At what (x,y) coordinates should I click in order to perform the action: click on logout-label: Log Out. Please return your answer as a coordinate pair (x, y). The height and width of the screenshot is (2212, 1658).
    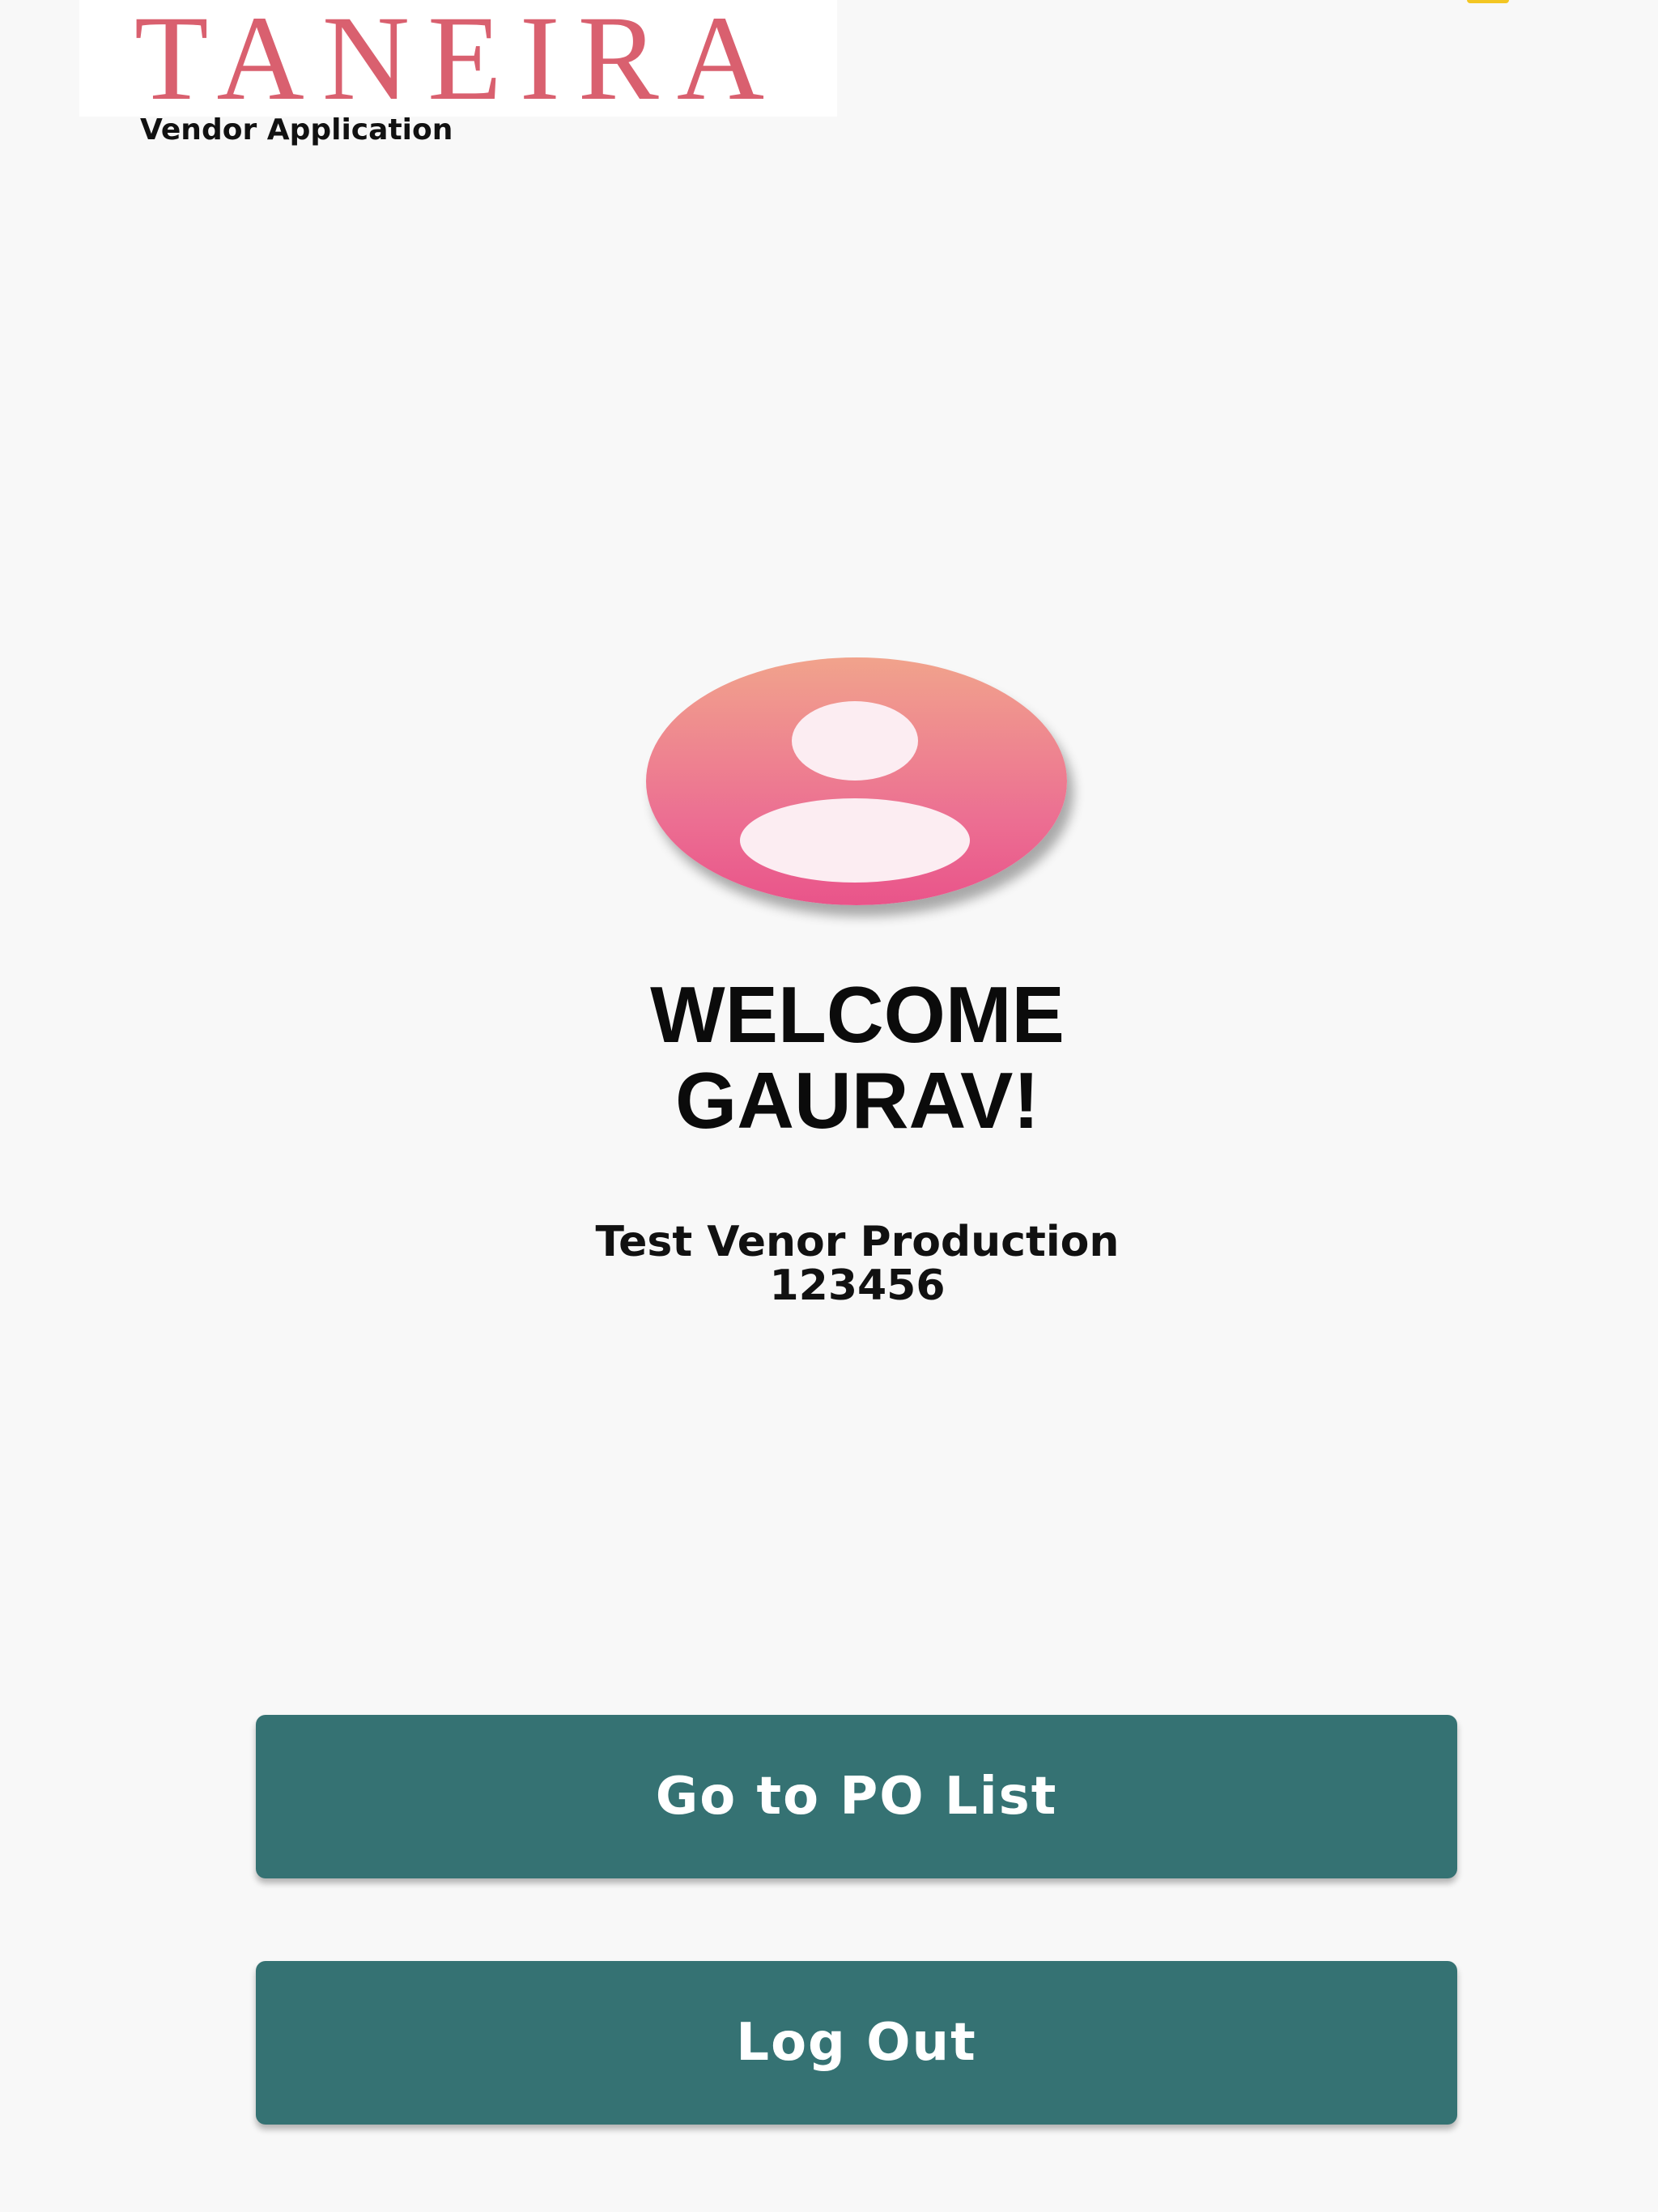
    Looking at the image, I should click on (856, 2043).